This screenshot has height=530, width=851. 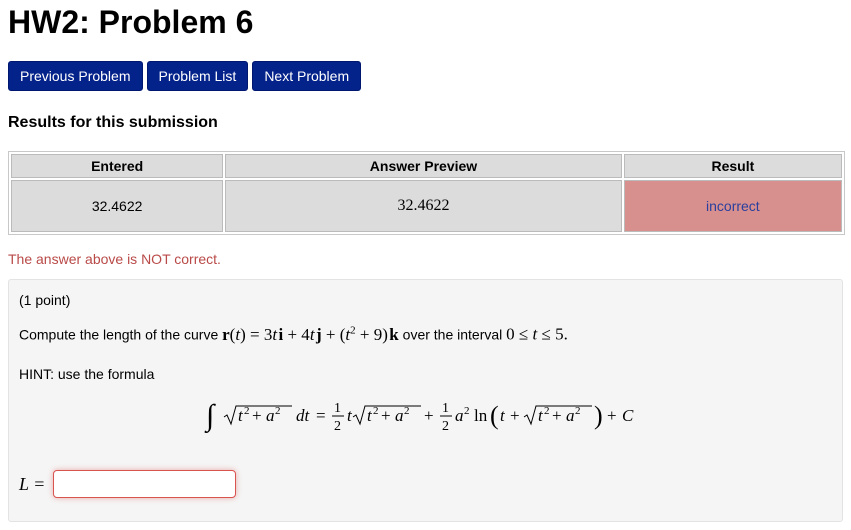 I want to click on prompt-text-middle: over the interval, so click(x=452, y=334).